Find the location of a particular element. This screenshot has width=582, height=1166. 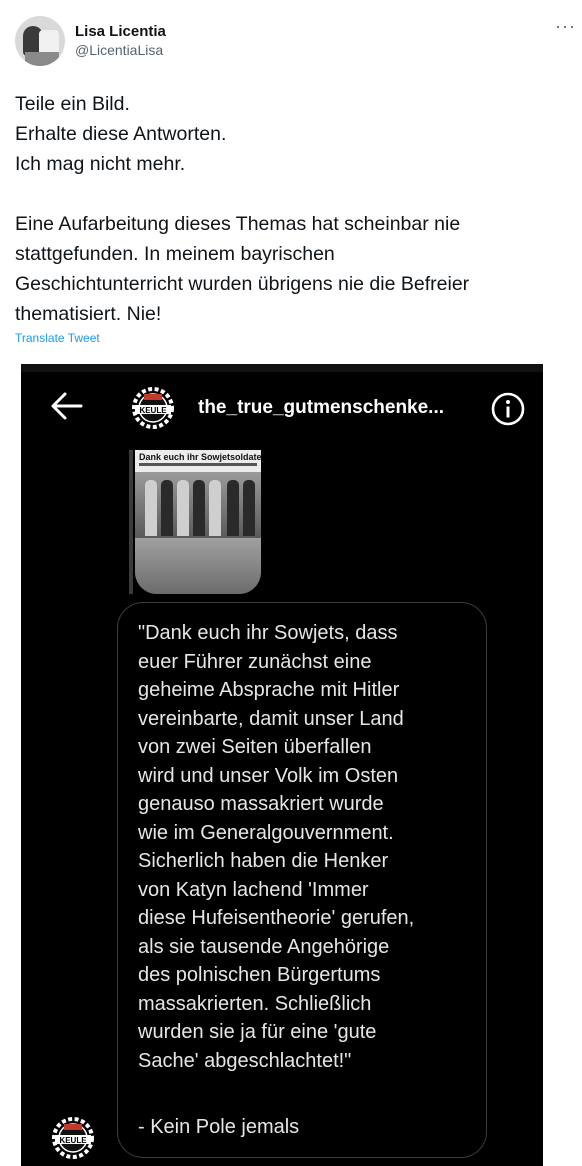

tweet-header: Lisa Licentia @LicentiaLisa ··· is located at coordinates (291, 35).